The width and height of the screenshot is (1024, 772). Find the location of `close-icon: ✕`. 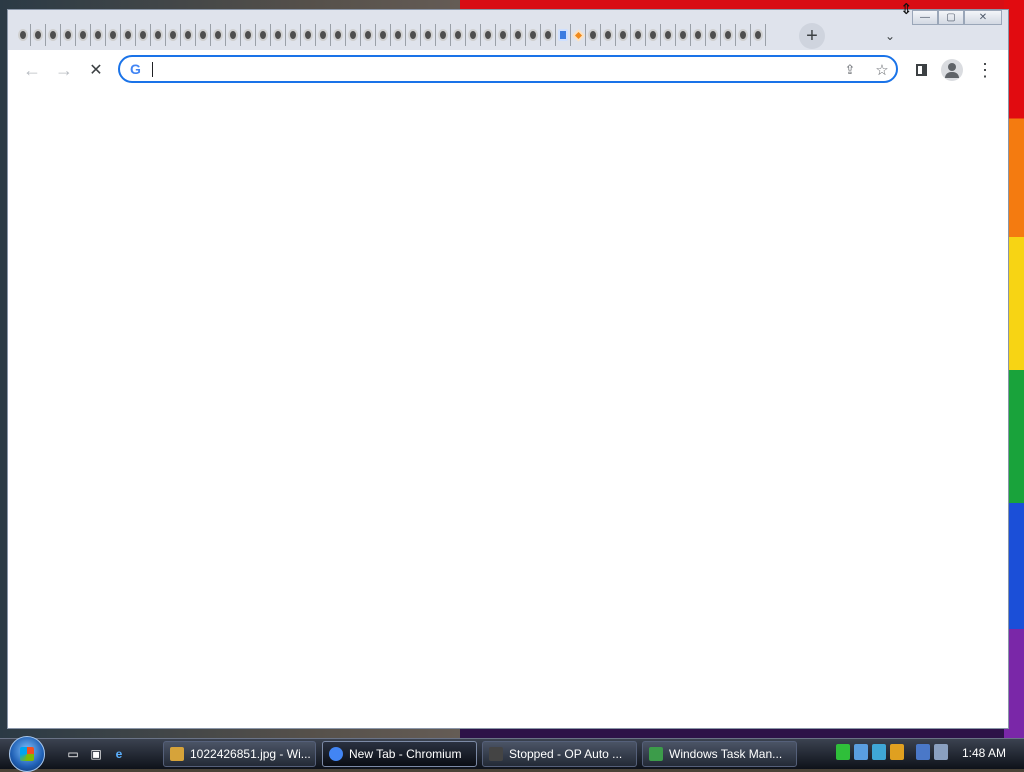

close-icon: ✕ is located at coordinates (983, 17).